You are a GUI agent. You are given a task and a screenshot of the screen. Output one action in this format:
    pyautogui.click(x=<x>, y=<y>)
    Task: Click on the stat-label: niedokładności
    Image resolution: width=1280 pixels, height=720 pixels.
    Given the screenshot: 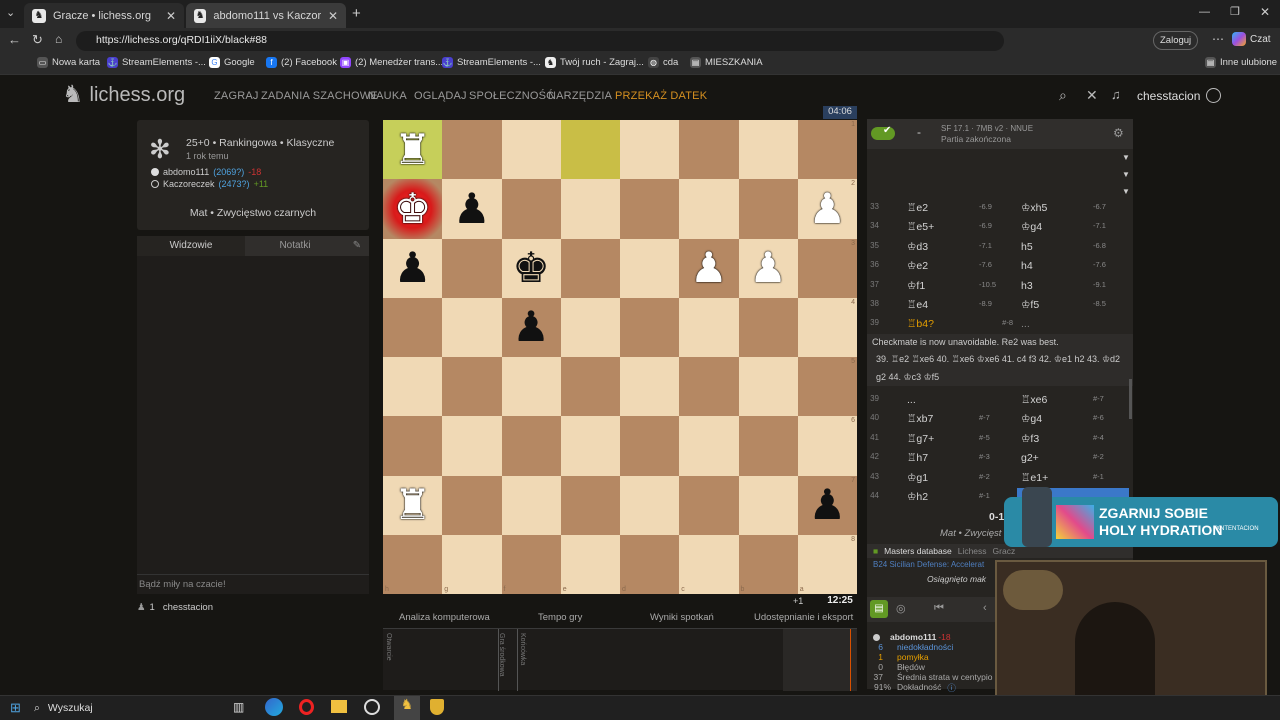 What is the action you would take?
    pyautogui.click(x=925, y=647)
    